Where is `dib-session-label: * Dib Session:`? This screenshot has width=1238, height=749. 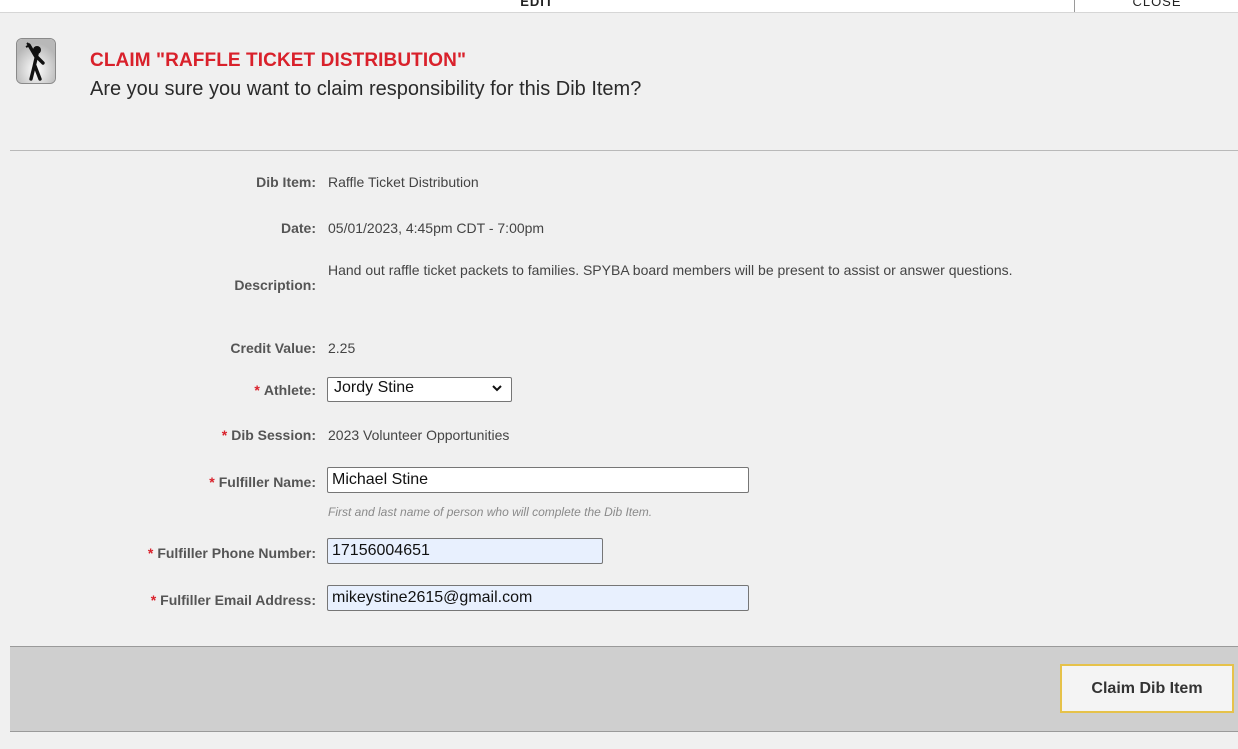 dib-session-label: * Dib Session: is located at coordinates (269, 435).